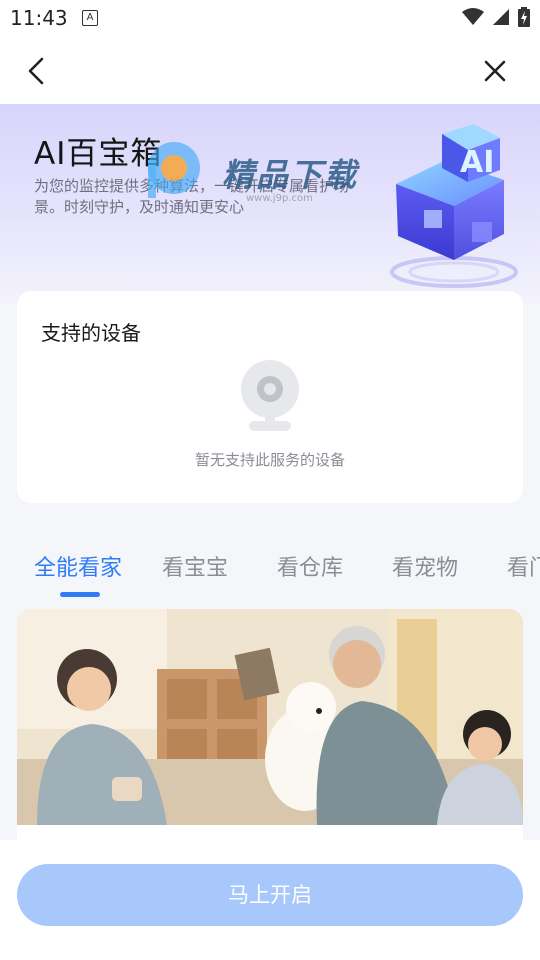  I want to click on wifi-icon, so click(473, 16).